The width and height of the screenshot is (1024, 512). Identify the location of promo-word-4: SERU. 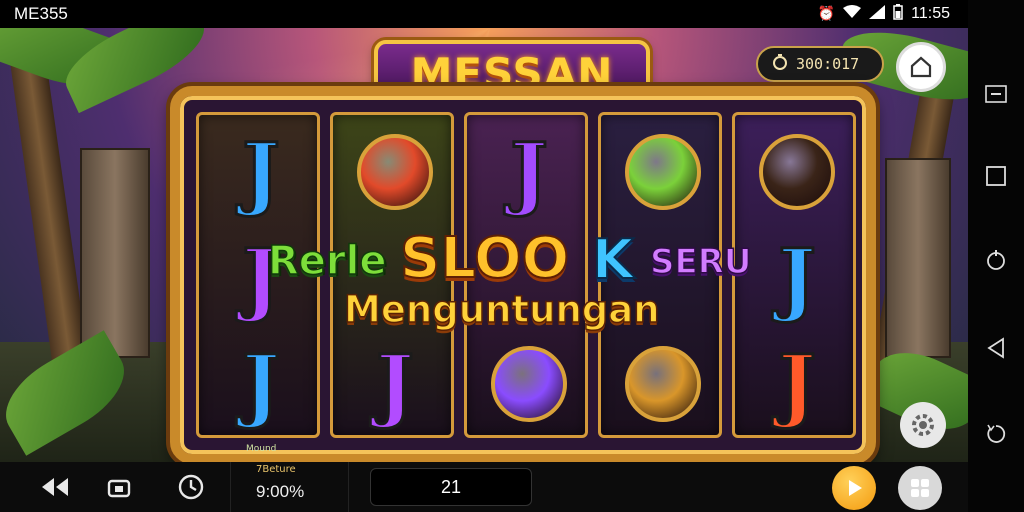
(700, 262).